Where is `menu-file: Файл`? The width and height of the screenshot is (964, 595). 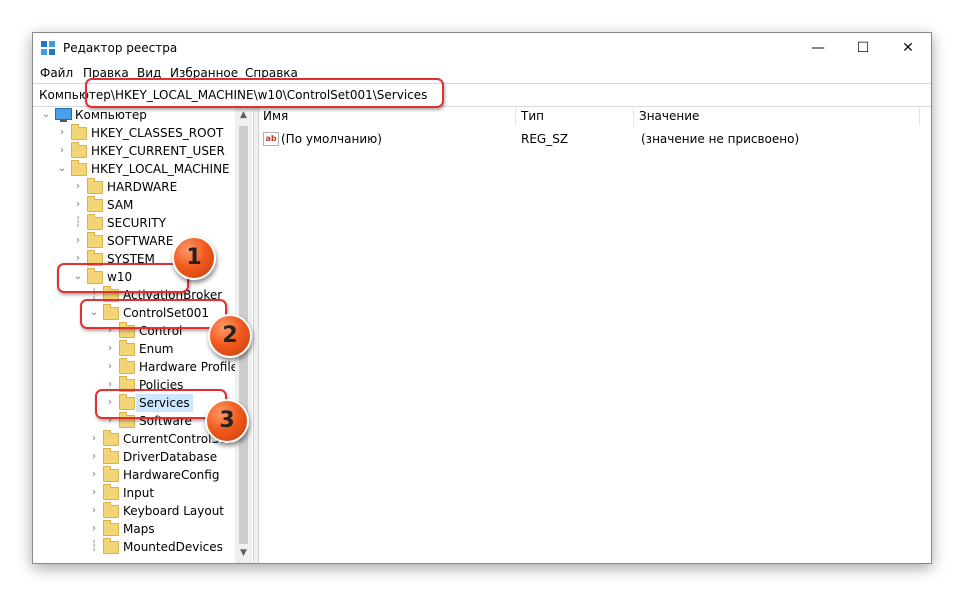
menu-file: Файл is located at coordinates (56, 73).